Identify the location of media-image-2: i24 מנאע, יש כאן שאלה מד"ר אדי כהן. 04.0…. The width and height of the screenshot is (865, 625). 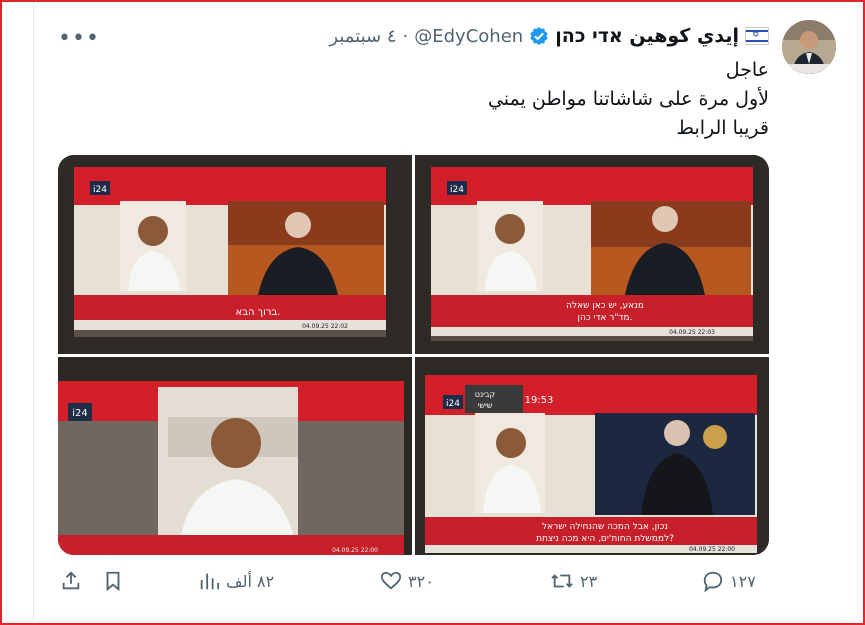
(592, 254).